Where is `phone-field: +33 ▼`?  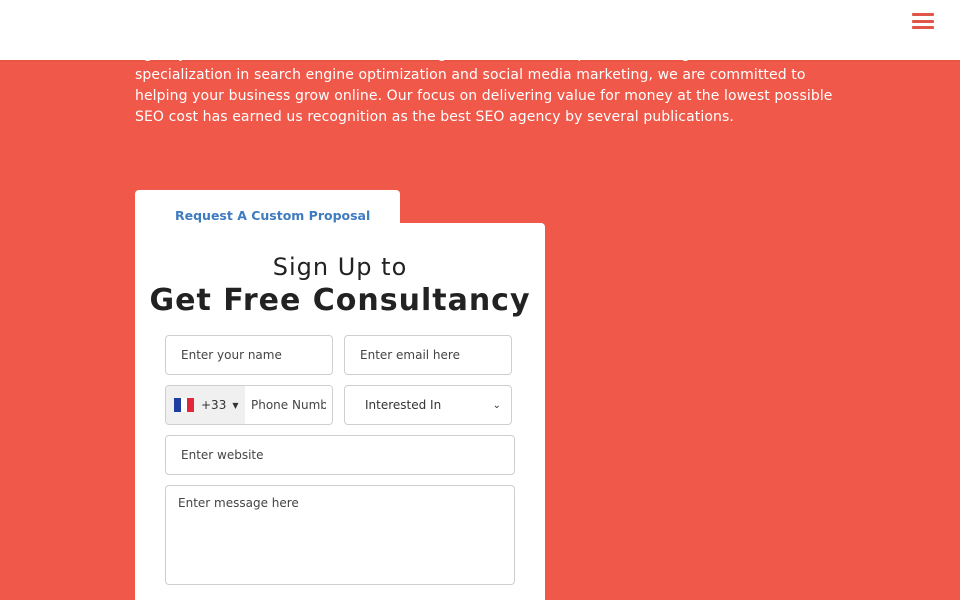 phone-field: +33 ▼ is located at coordinates (249, 405).